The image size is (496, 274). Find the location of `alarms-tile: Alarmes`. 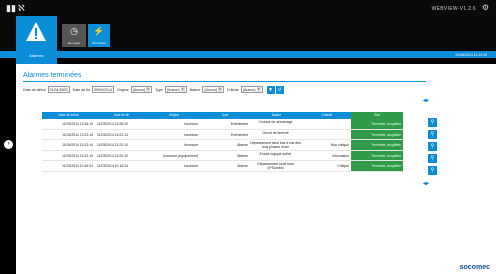

alarms-tile: Alarmes is located at coordinates (36, 40).